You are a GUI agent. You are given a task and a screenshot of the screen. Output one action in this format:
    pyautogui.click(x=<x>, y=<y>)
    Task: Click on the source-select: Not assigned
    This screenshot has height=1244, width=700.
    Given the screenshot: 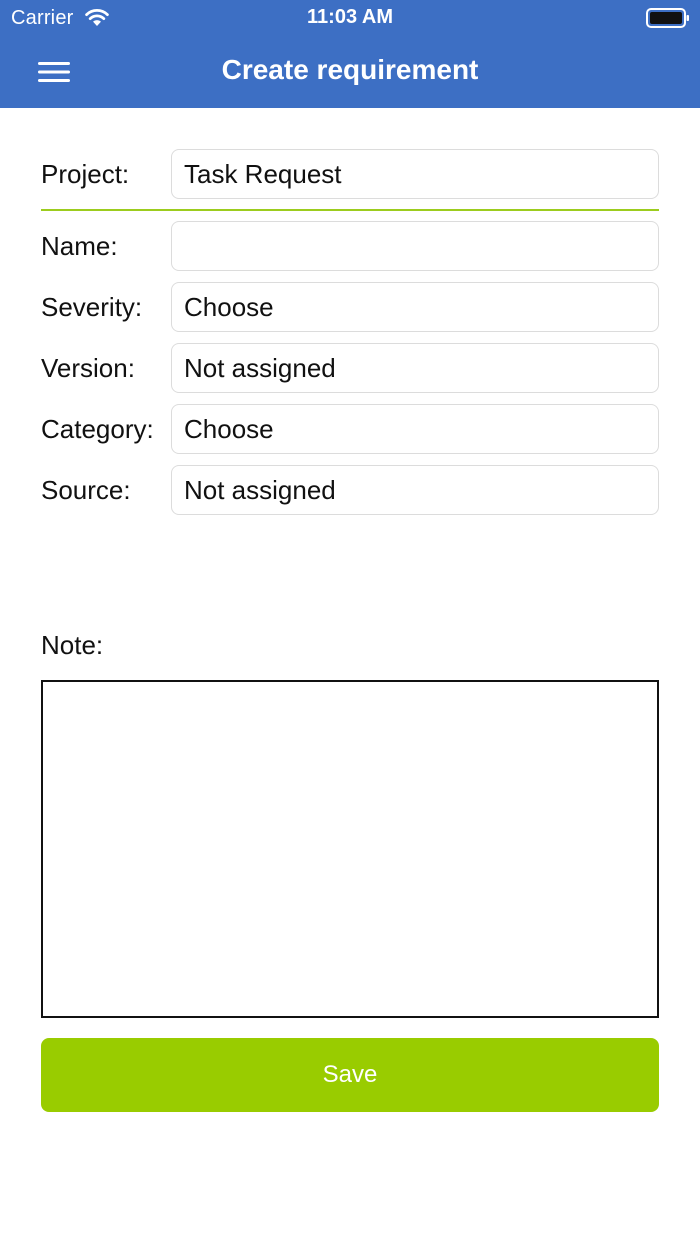 What is the action you would take?
    pyautogui.click(x=415, y=490)
    